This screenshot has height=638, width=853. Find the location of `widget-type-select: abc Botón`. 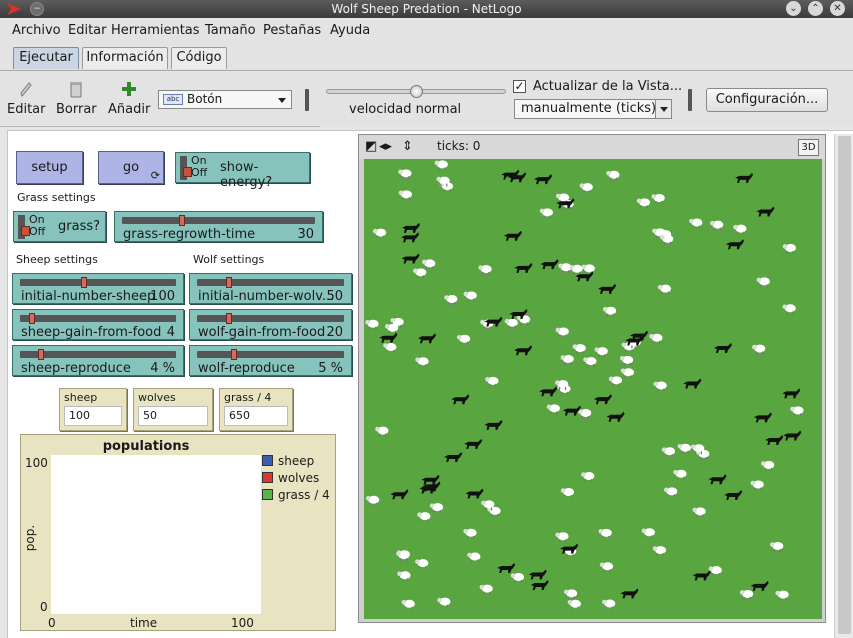

widget-type-select: abc Botón is located at coordinates (225, 99).